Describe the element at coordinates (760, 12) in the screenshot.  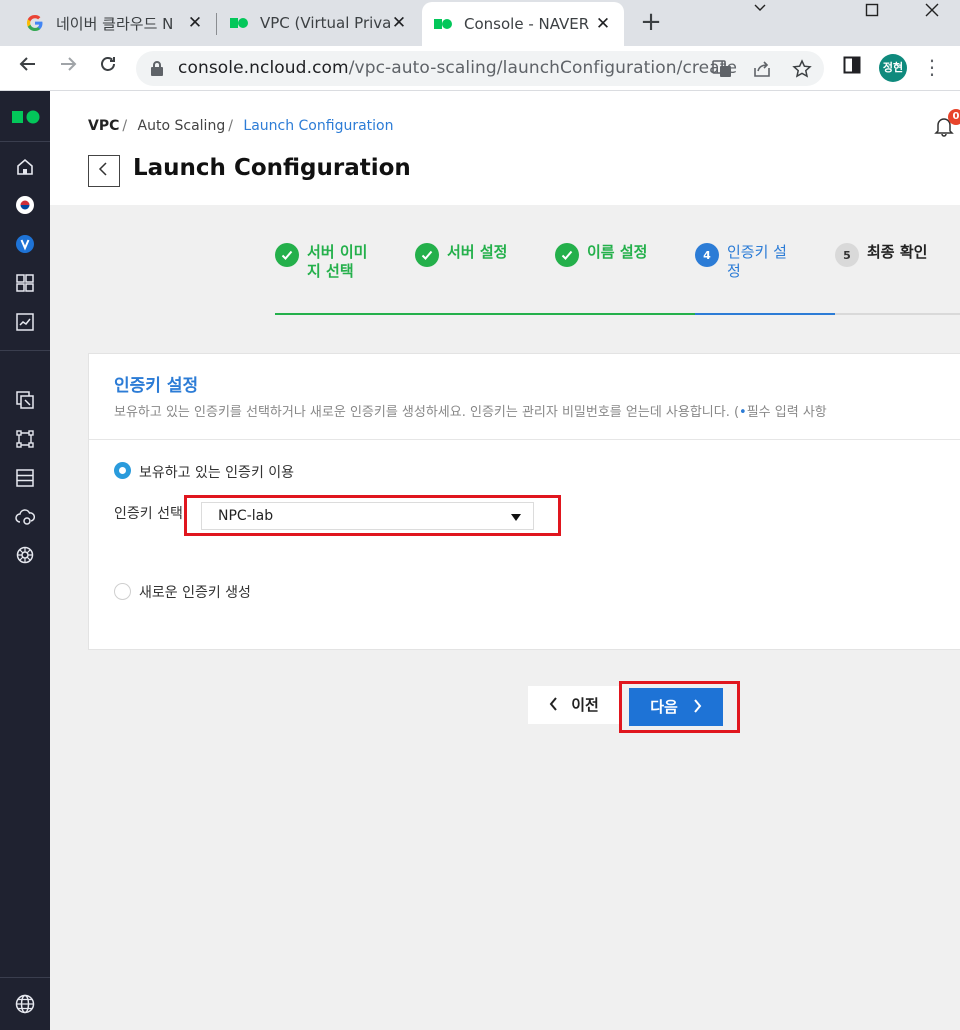
I see `minimize-icon` at that location.